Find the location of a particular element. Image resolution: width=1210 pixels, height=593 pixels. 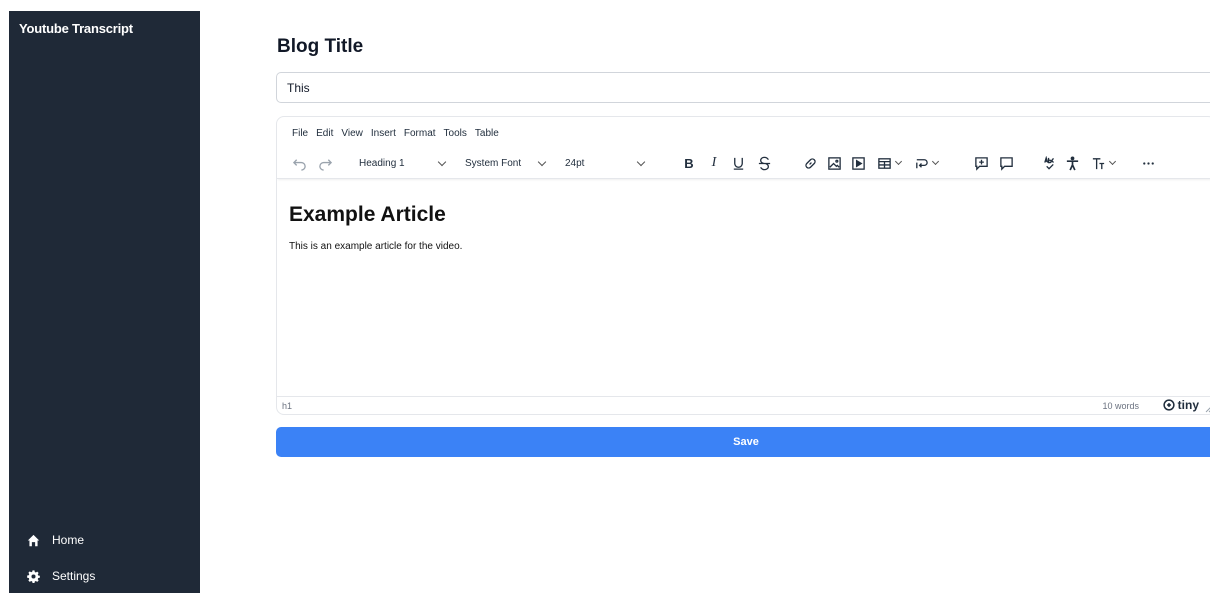

block-format-select: Heading 1 is located at coordinates (408, 163).